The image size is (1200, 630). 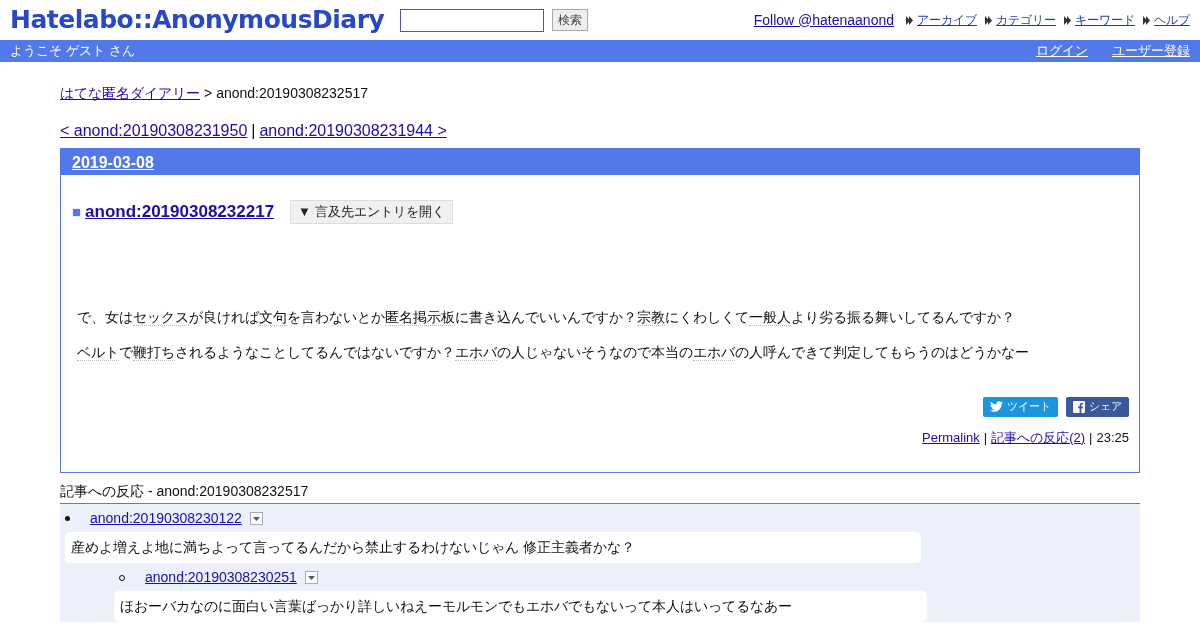 What do you see at coordinates (154, 131) in the screenshot?
I see `prev-link: < anond:20190308231950` at bounding box center [154, 131].